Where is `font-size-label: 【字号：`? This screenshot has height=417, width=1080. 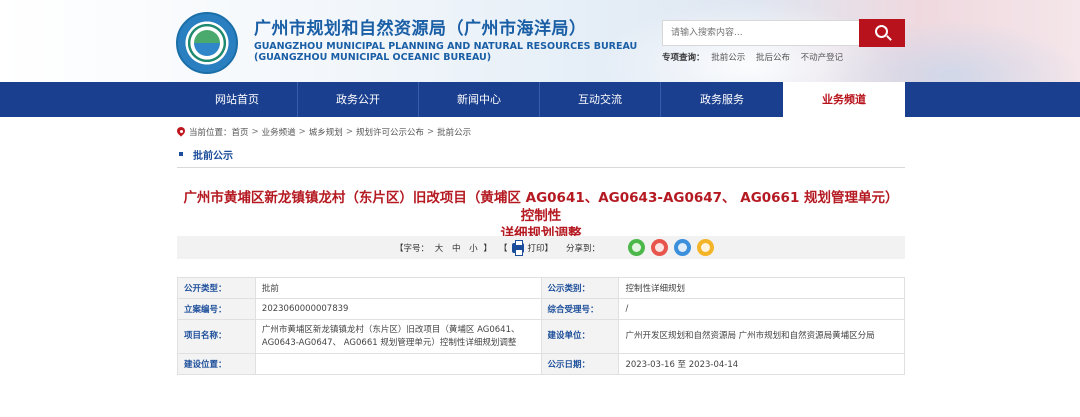 font-size-label: 【字号： is located at coordinates (412, 249).